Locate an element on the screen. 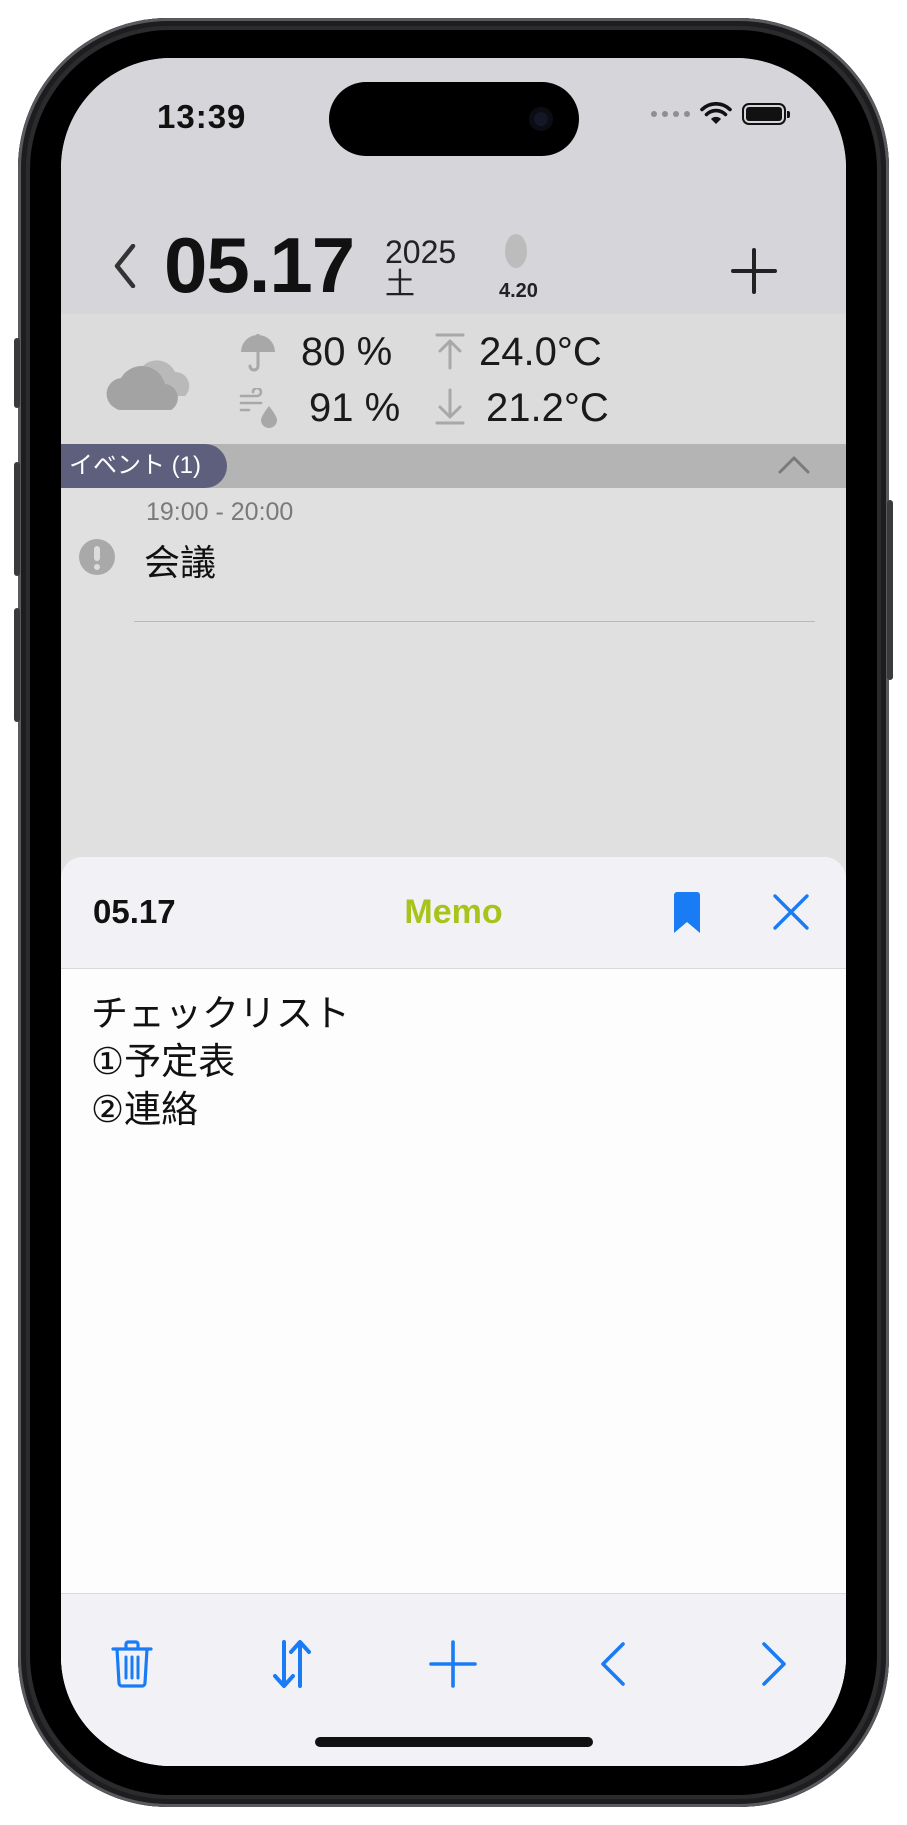  volume-up-button is located at coordinates (17, 519).